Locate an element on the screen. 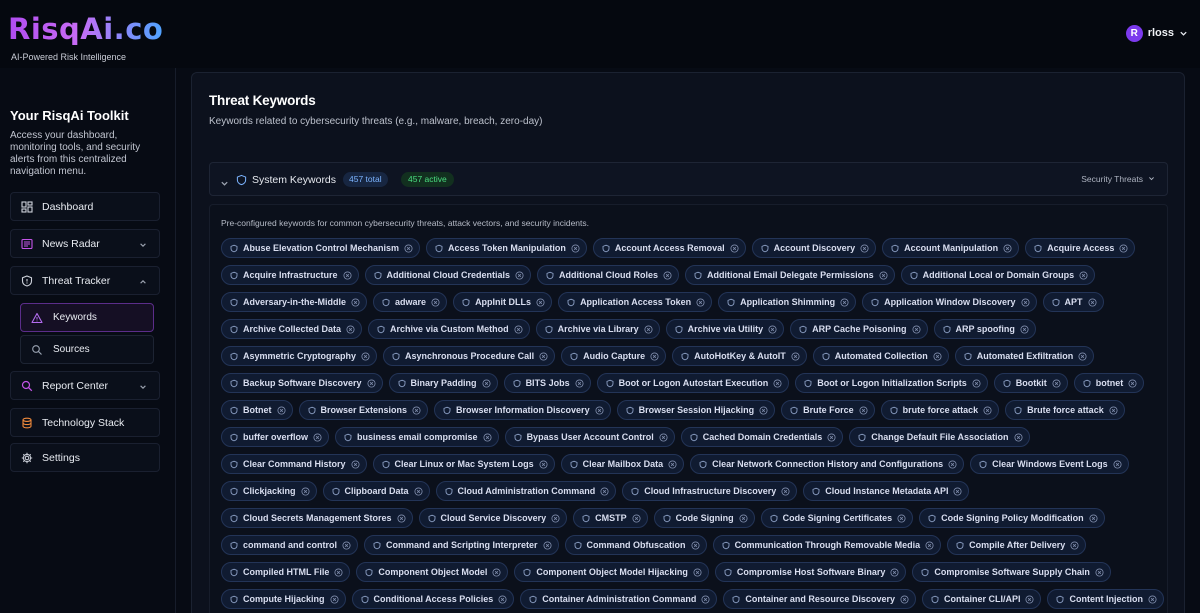 This screenshot has height=613, width=1200. keyword-chip: Audio Capture is located at coordinates (614, 356).